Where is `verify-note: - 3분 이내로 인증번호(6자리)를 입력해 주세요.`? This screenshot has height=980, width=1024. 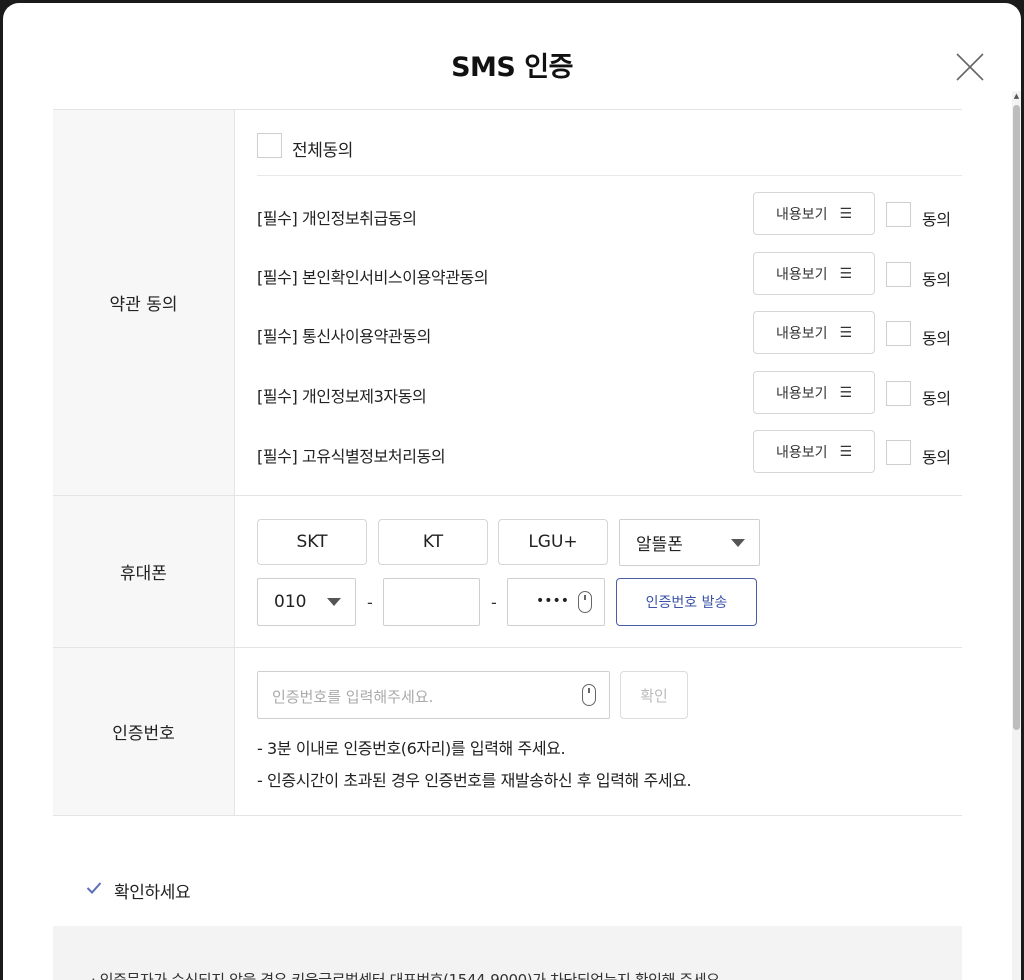
verify-note: - 3분 이내로 인증번호(6자리)를 입력해 주세요. is located at coordinates (411, 748).